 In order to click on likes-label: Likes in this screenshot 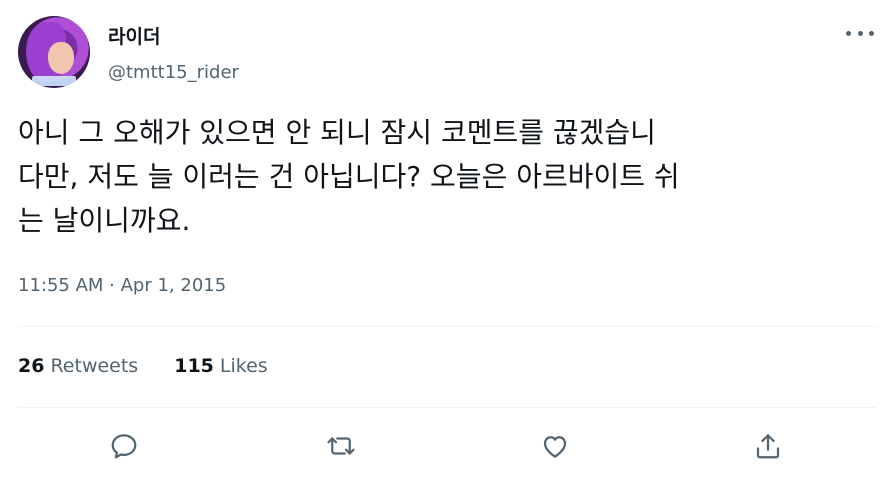, I will do `click(243, 366)`.